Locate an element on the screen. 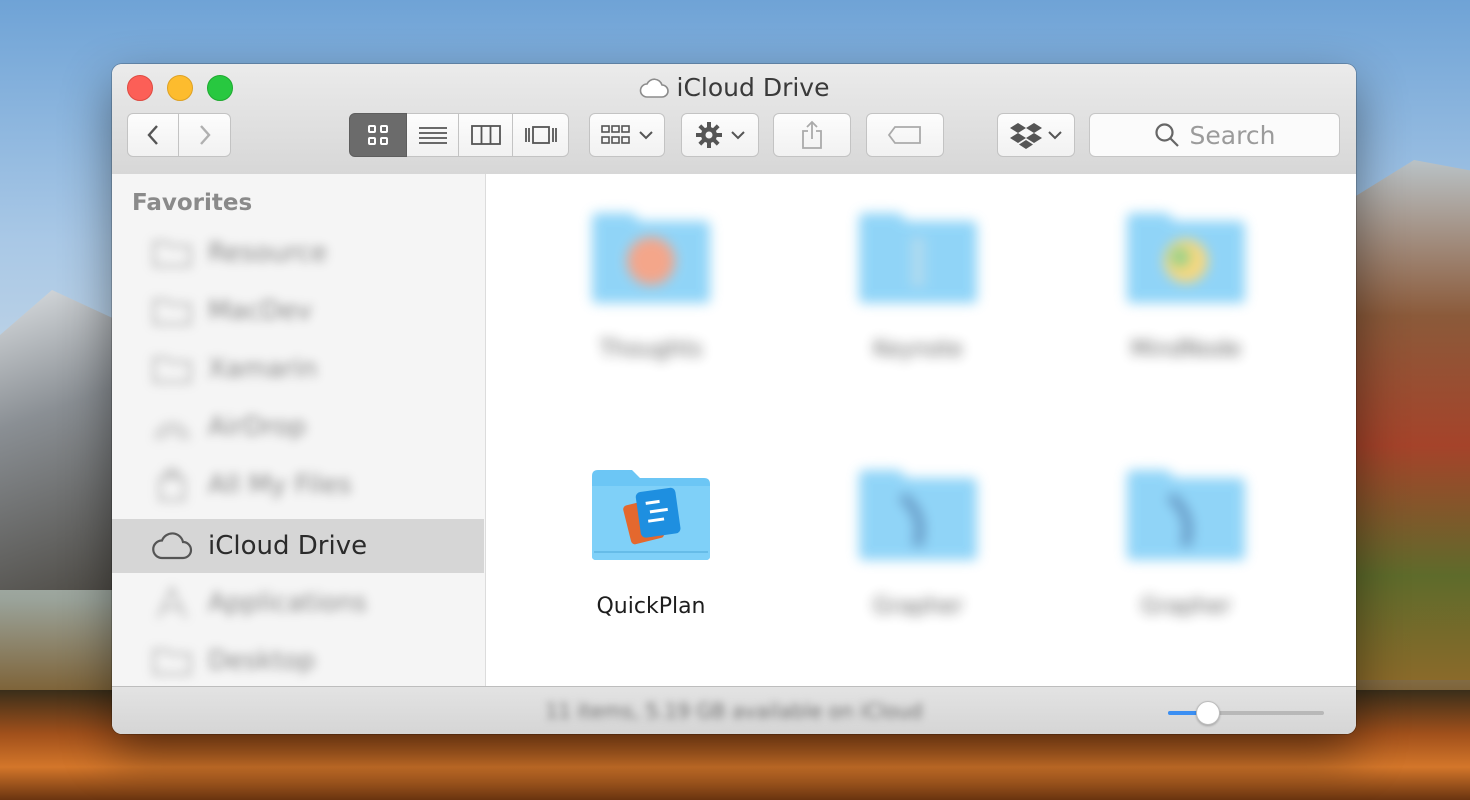  action-button is located at coordinates (720, 135).